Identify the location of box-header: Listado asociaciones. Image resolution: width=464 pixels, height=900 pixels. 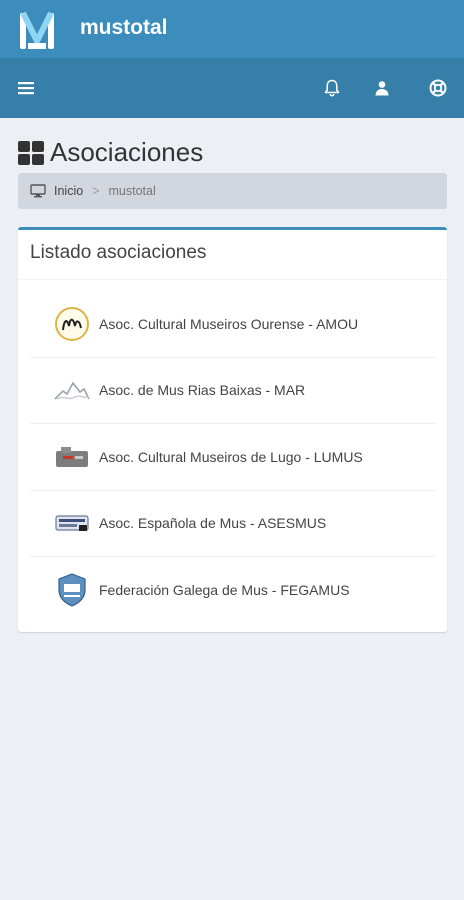
(232, 255).